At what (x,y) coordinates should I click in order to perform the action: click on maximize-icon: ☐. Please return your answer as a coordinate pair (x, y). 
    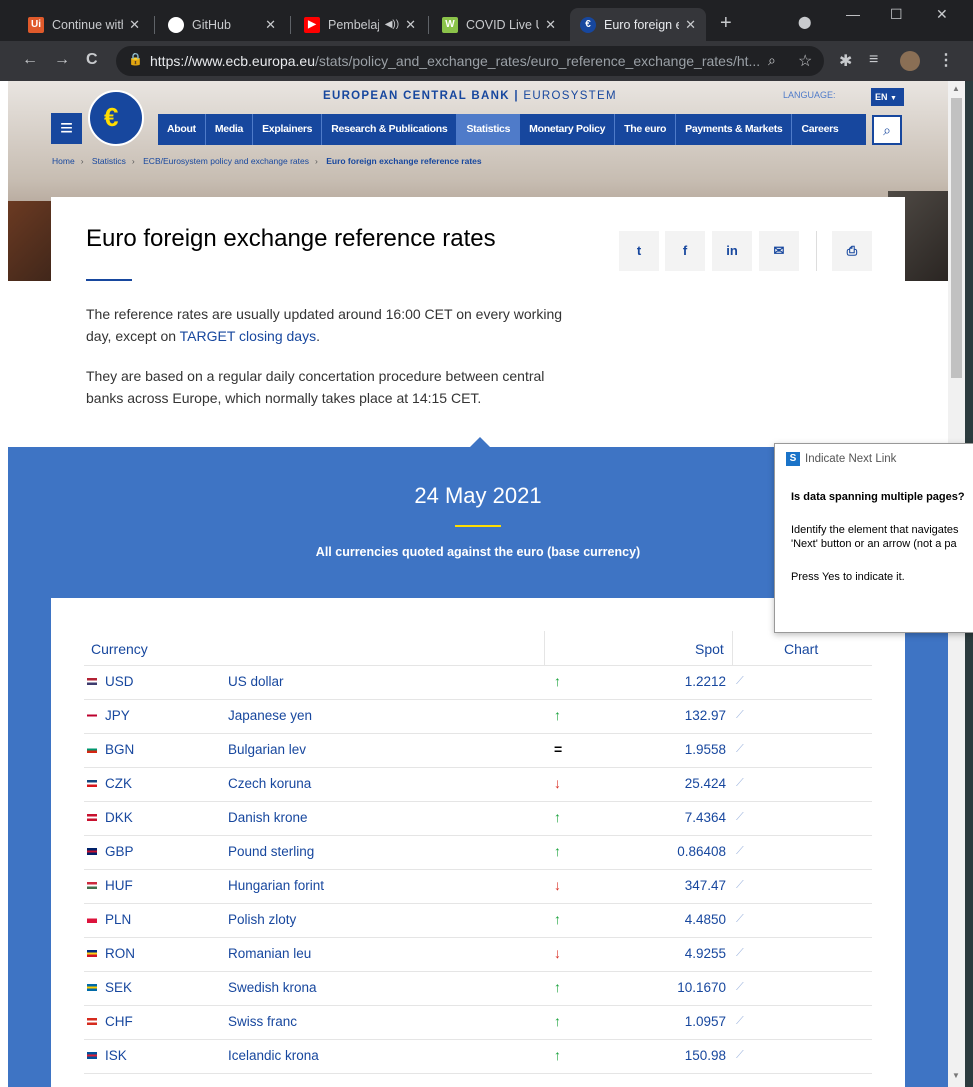
    Looking at the image, I should click on (896, 14).